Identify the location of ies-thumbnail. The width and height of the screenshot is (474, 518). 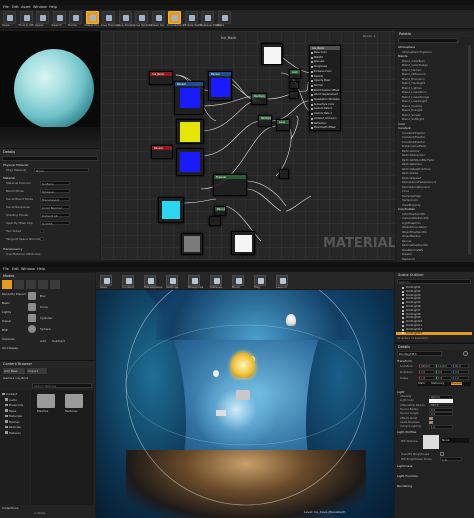
(431, 442).